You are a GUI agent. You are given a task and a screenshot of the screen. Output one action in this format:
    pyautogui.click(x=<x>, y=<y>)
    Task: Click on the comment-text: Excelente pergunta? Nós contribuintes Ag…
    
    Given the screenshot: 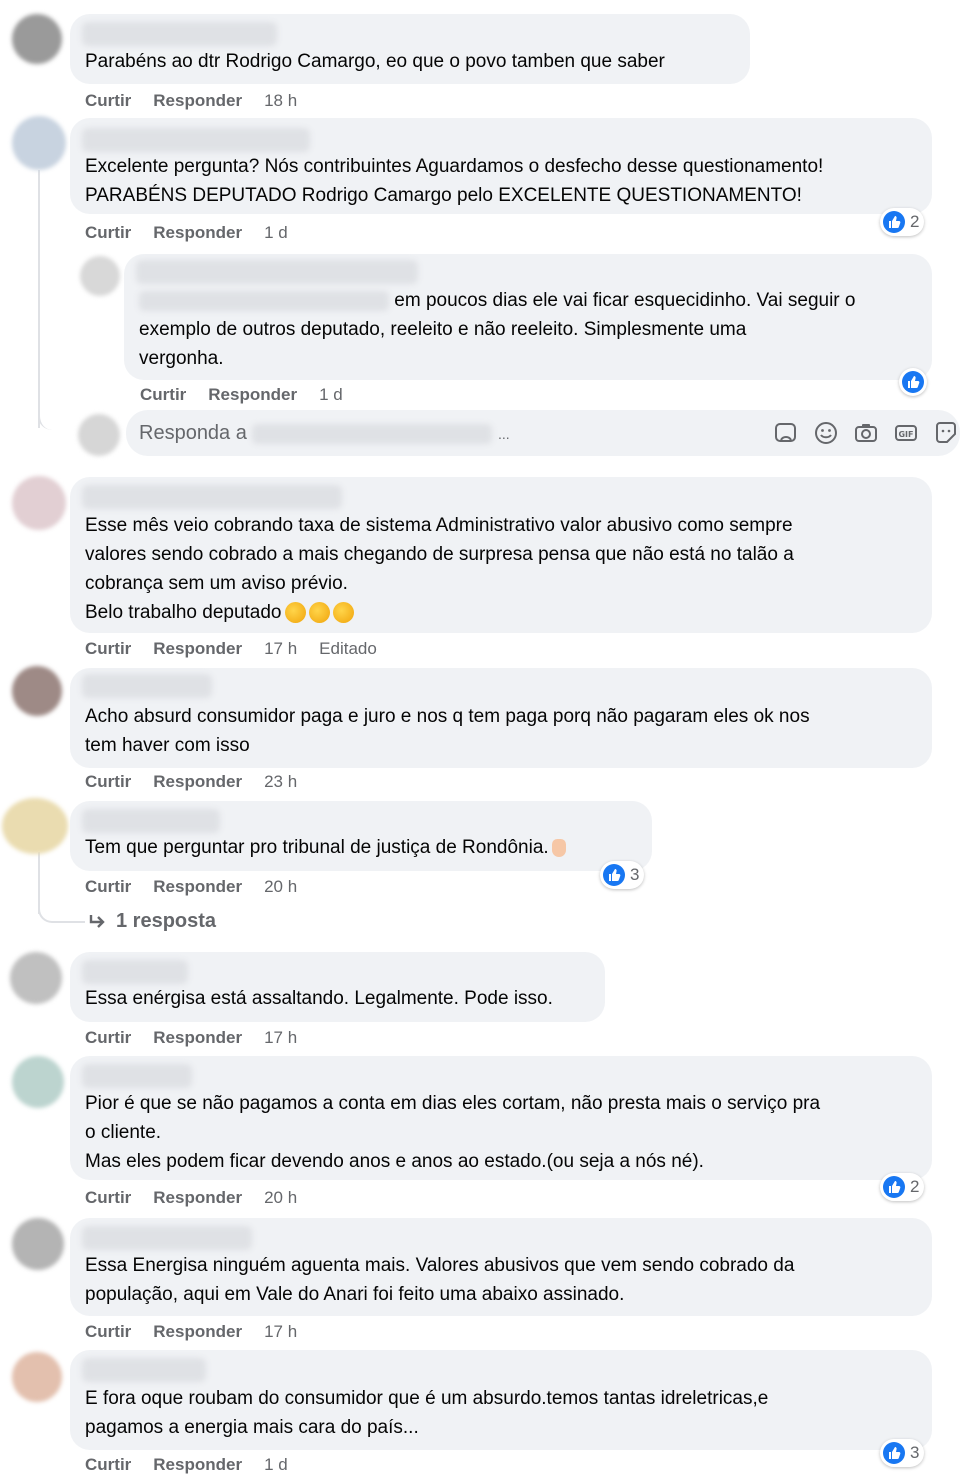 What is the action you would take?
    pyautogui.click(x=454, y=181)
    